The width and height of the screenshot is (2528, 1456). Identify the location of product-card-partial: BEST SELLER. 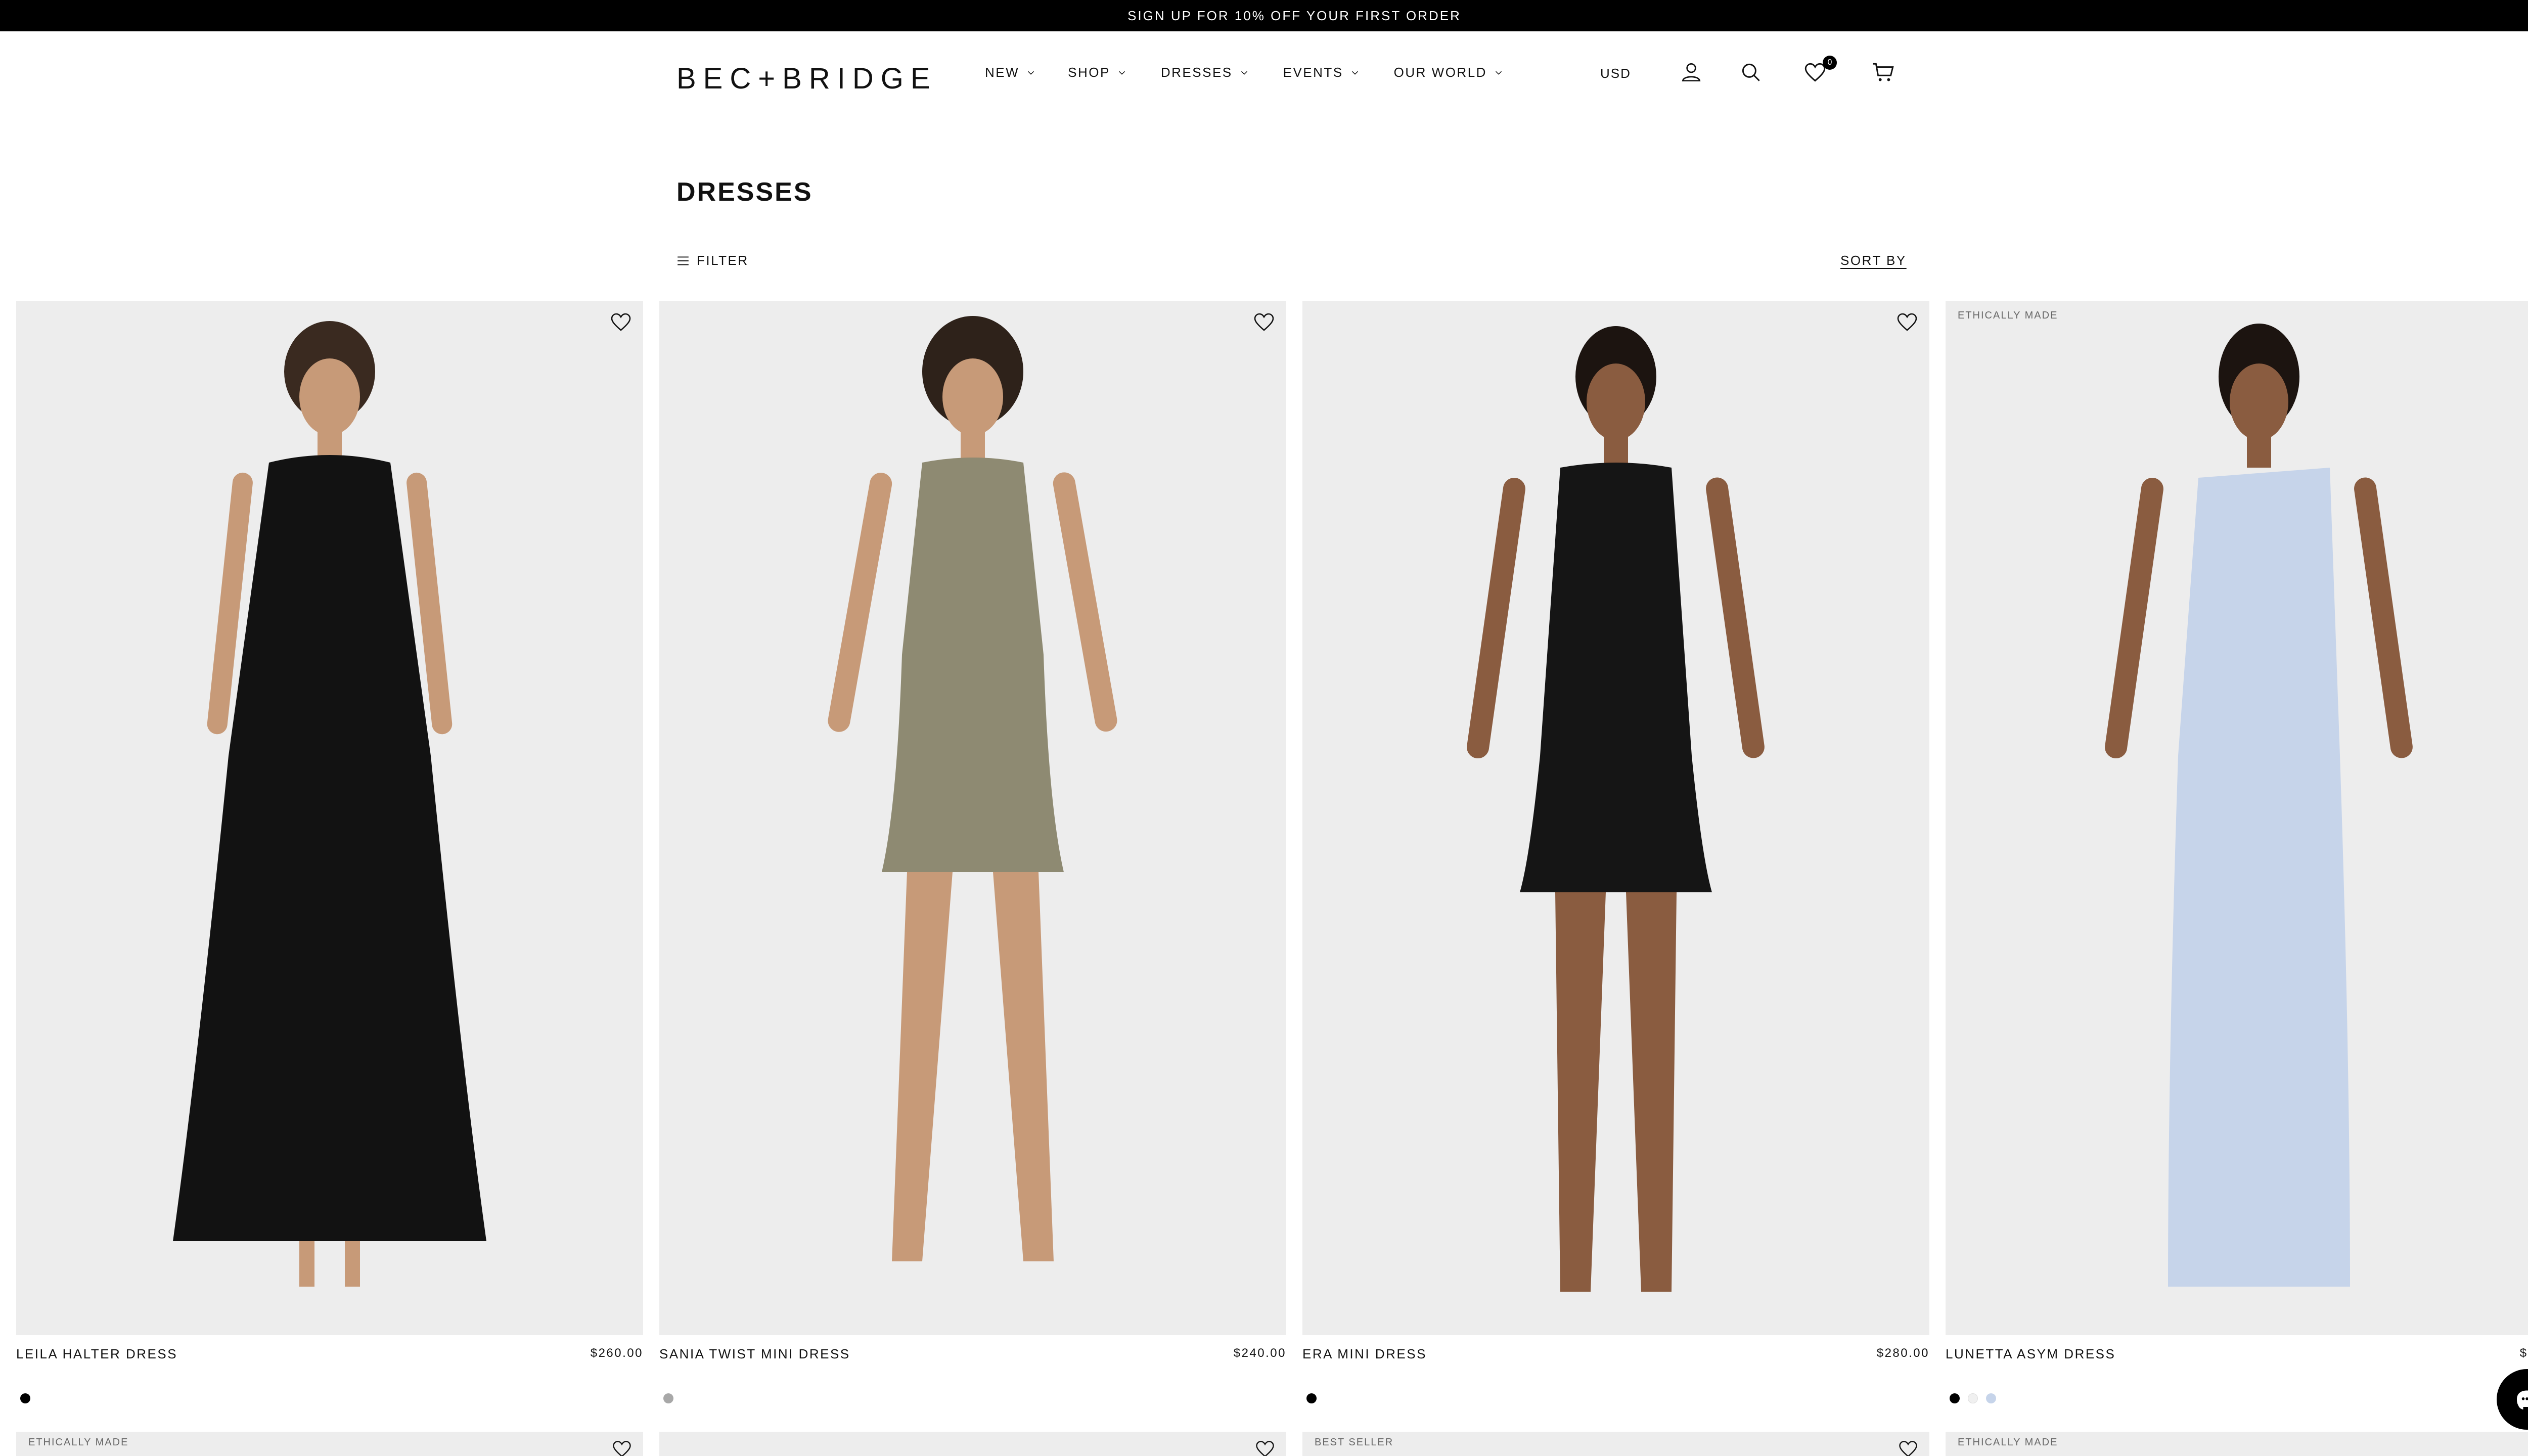
(1616, 1444).